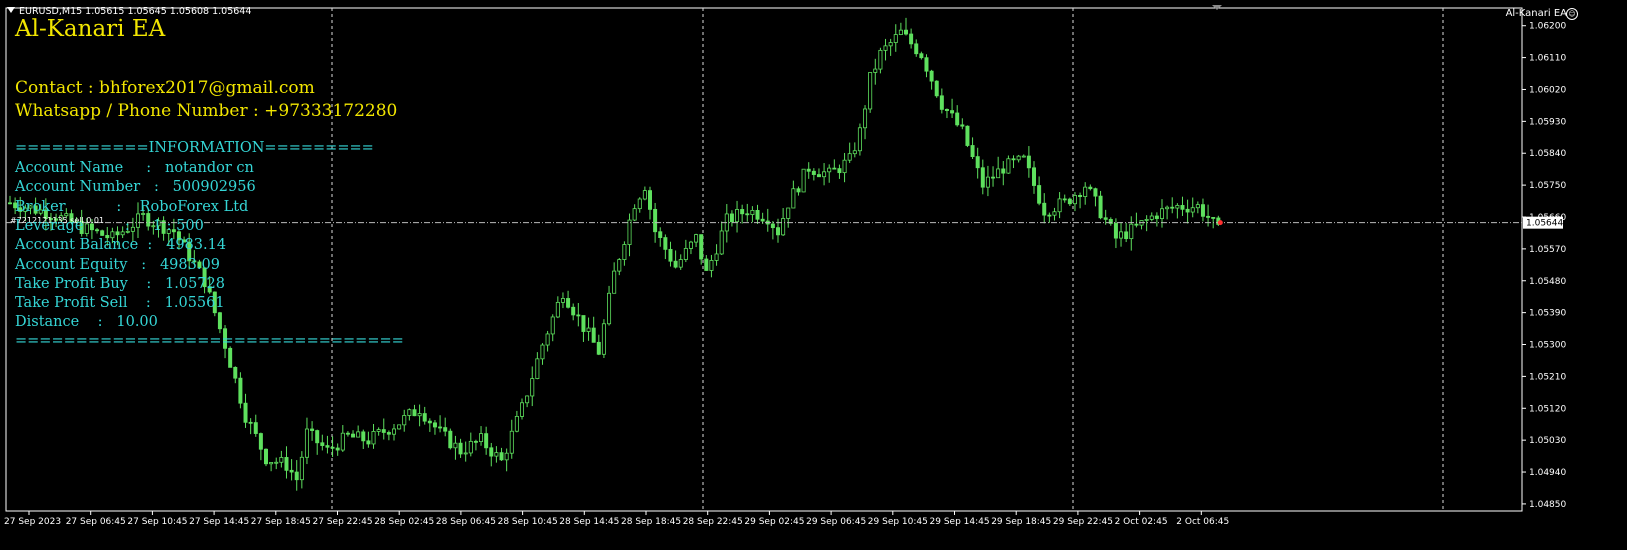 The height and width of the screenshot is (550, 1627). I want to click on info-row: Take Profit Buy : 1.05728, so click(120, 283).